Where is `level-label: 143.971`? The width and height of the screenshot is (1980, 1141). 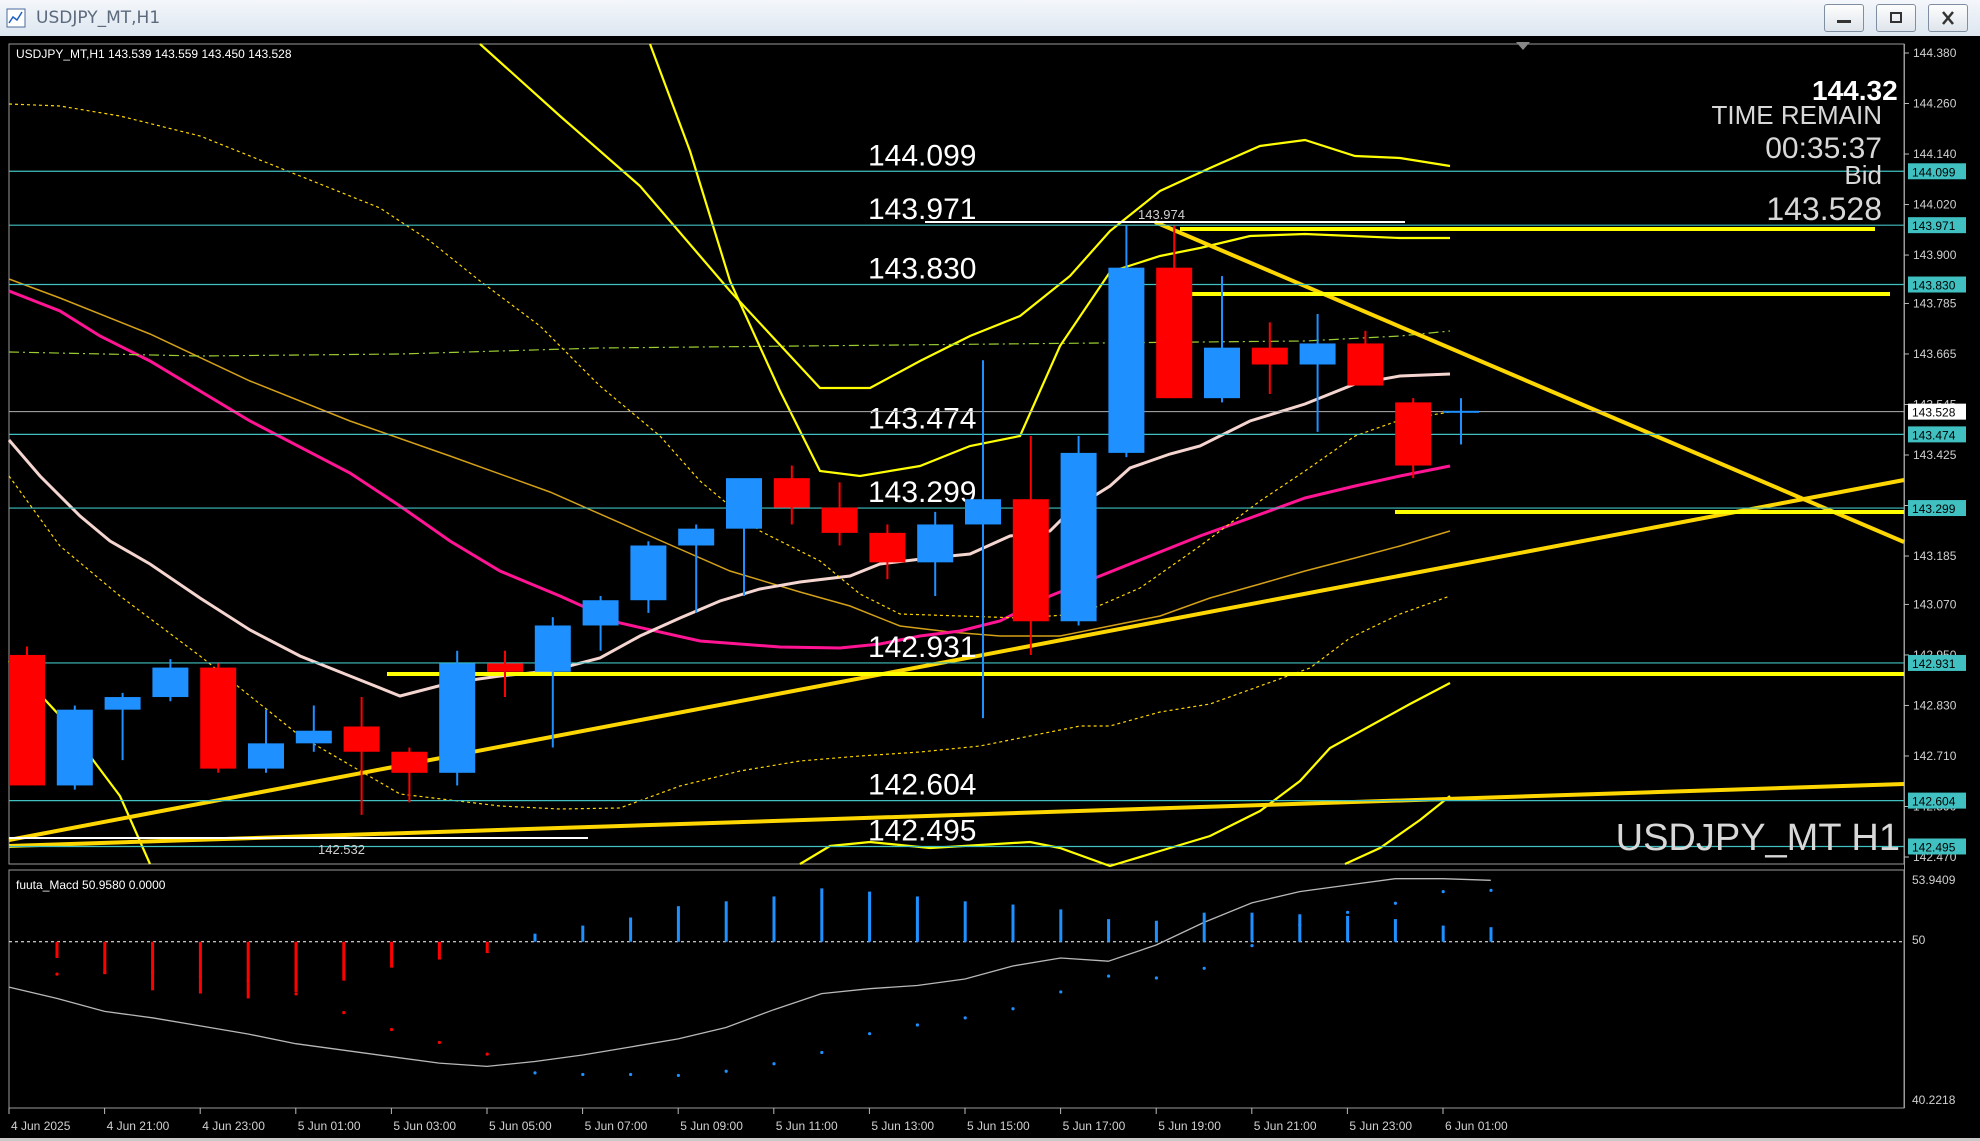 level-label: 143.971 is located at coordinates (922, 209).